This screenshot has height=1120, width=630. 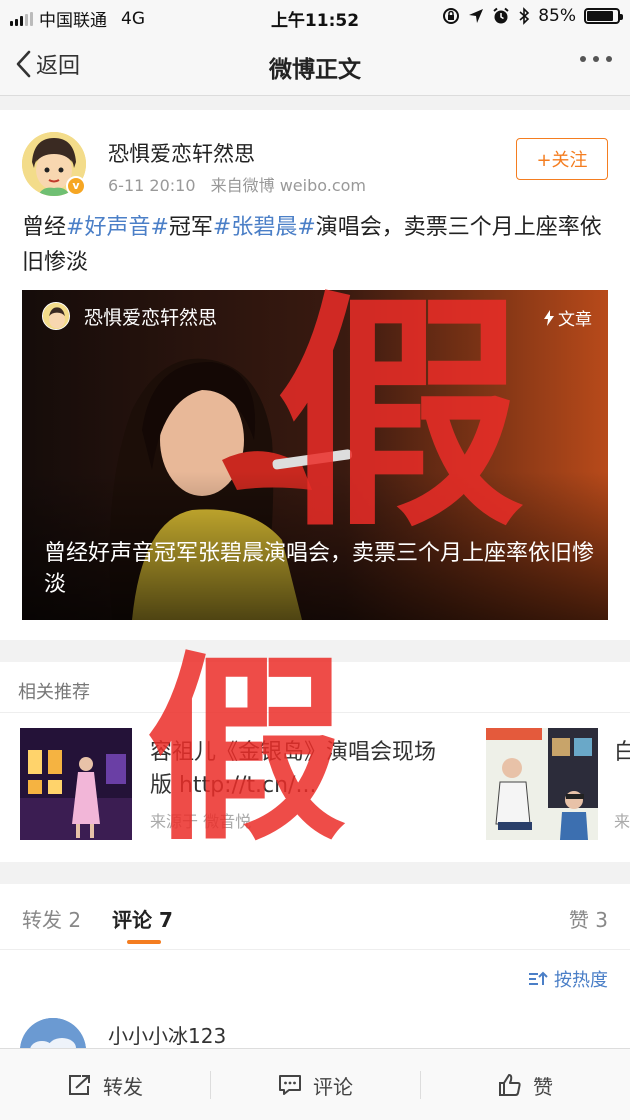 I want to click on hashtag-link: #好声音#, so click(x=117, y=227).